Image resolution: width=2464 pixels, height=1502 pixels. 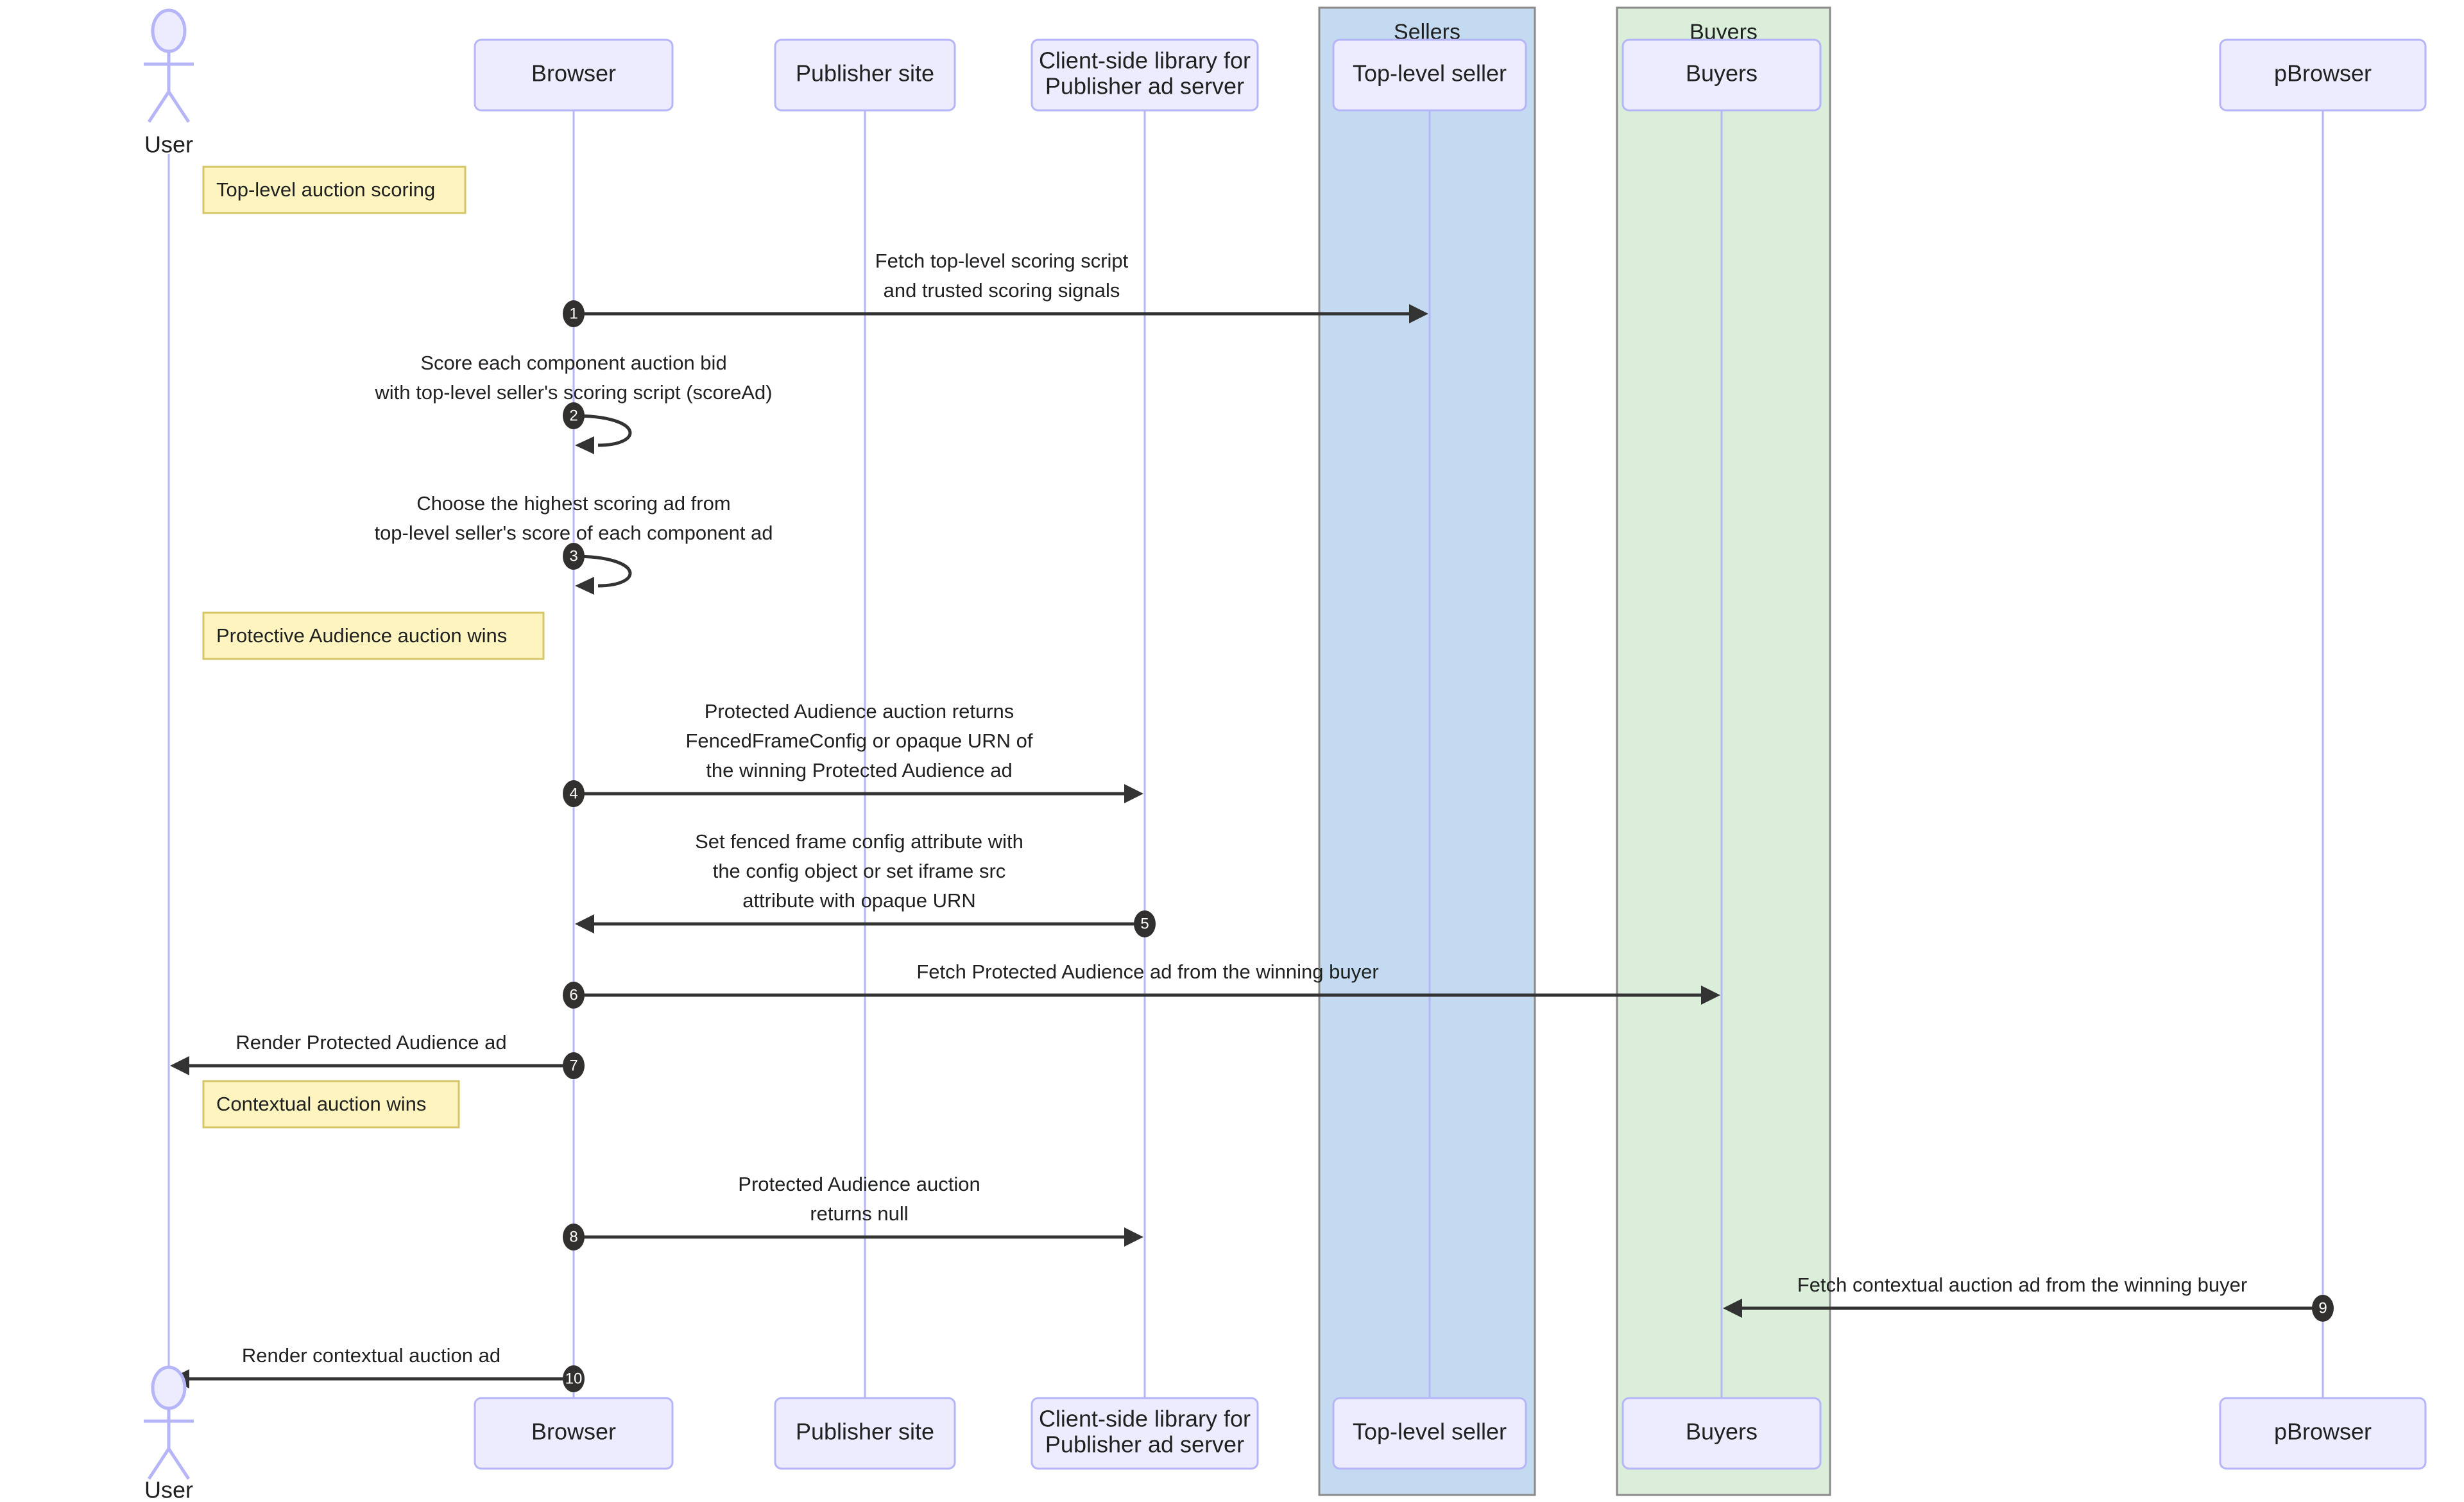 I want to click on note-label: Protective Audience auction wins, so click(x=362, y=636).